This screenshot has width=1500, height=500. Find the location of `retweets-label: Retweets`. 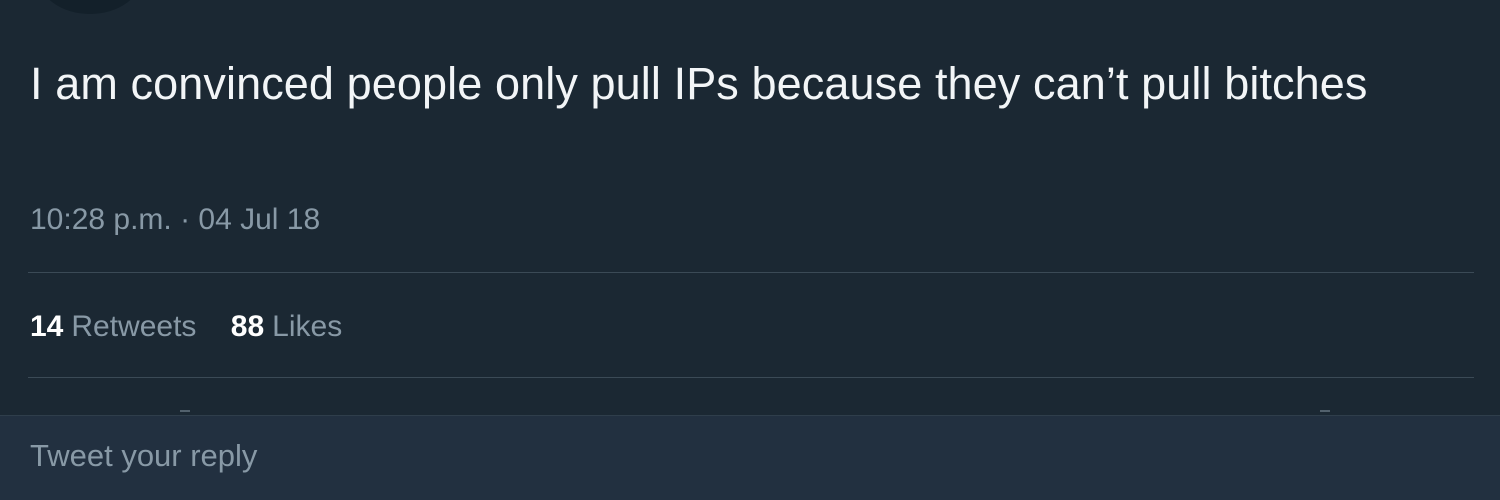

retweets-label: Retweets is located at coordinates (134, 326).